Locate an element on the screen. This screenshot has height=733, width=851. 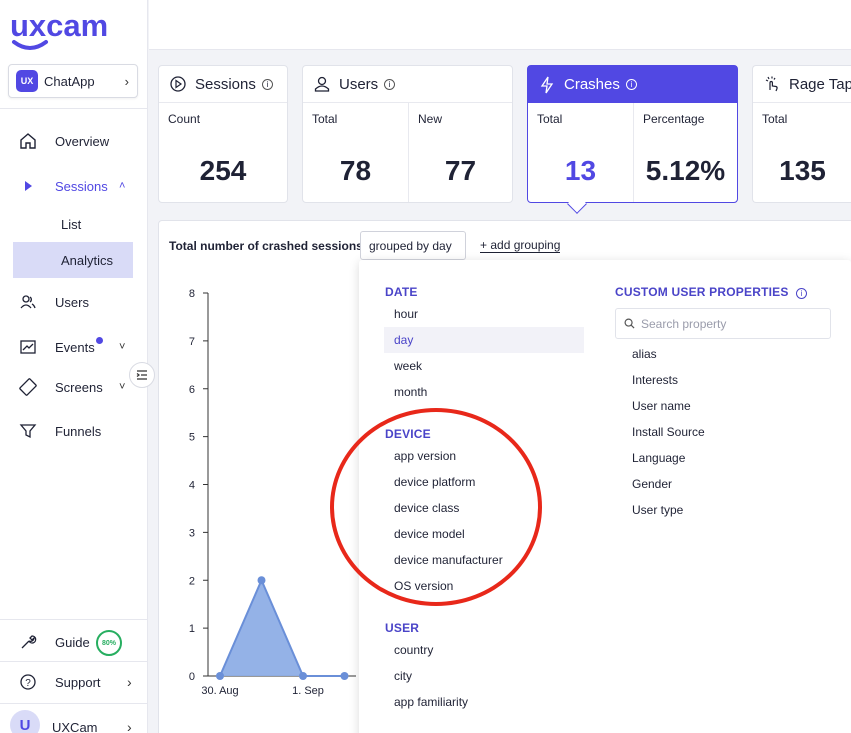
group-option-device-class: device class is located at coordinates (484, 508).